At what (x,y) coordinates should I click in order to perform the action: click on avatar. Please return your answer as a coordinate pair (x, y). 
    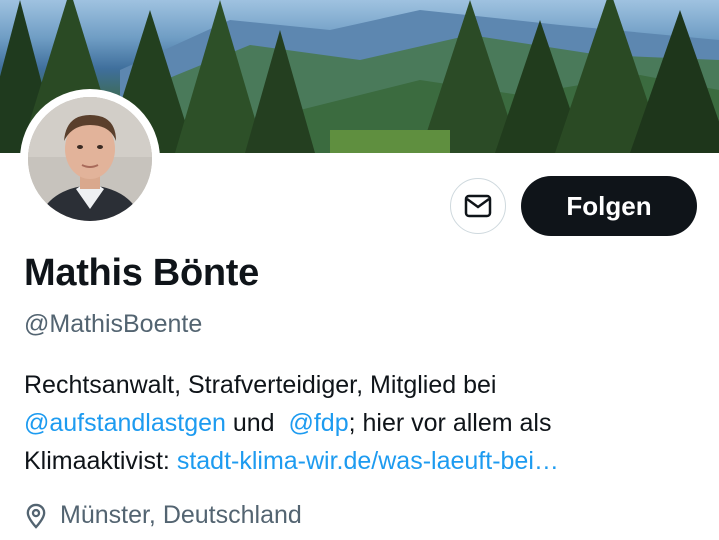
    Looking at the image, I should click on (90, 159).